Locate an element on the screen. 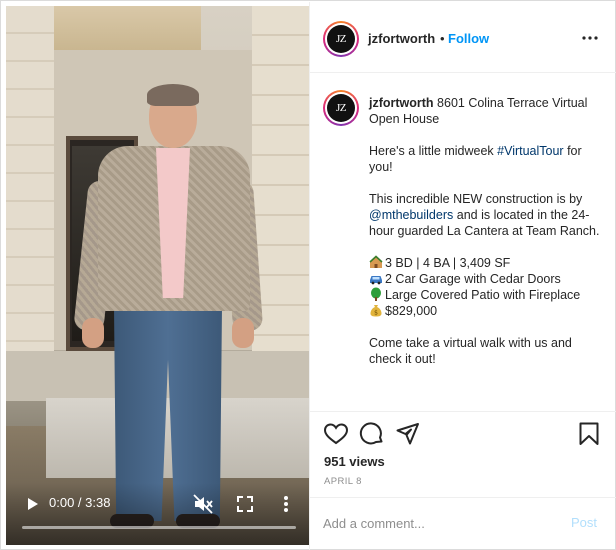  caption-bullet-1: 3 BD | 4 BA | 3,409 SF is located at coordinates (485, 263).